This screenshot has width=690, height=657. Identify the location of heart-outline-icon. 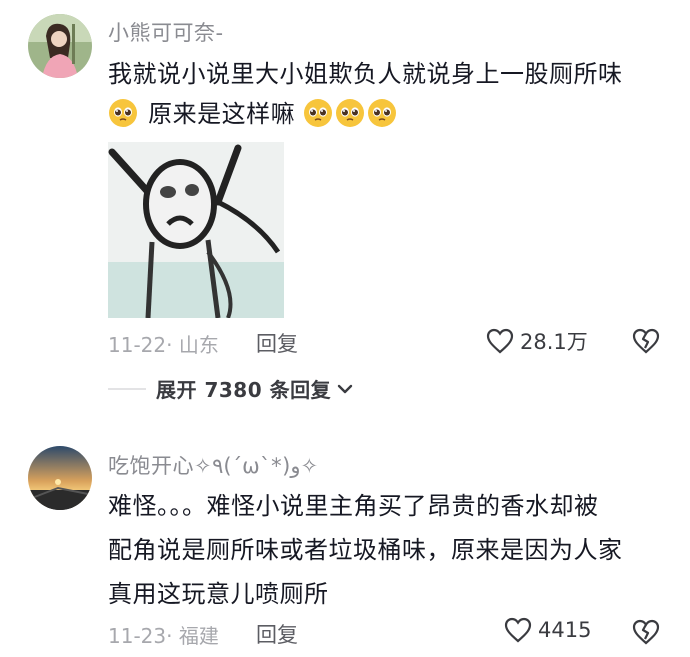
(518, 630).